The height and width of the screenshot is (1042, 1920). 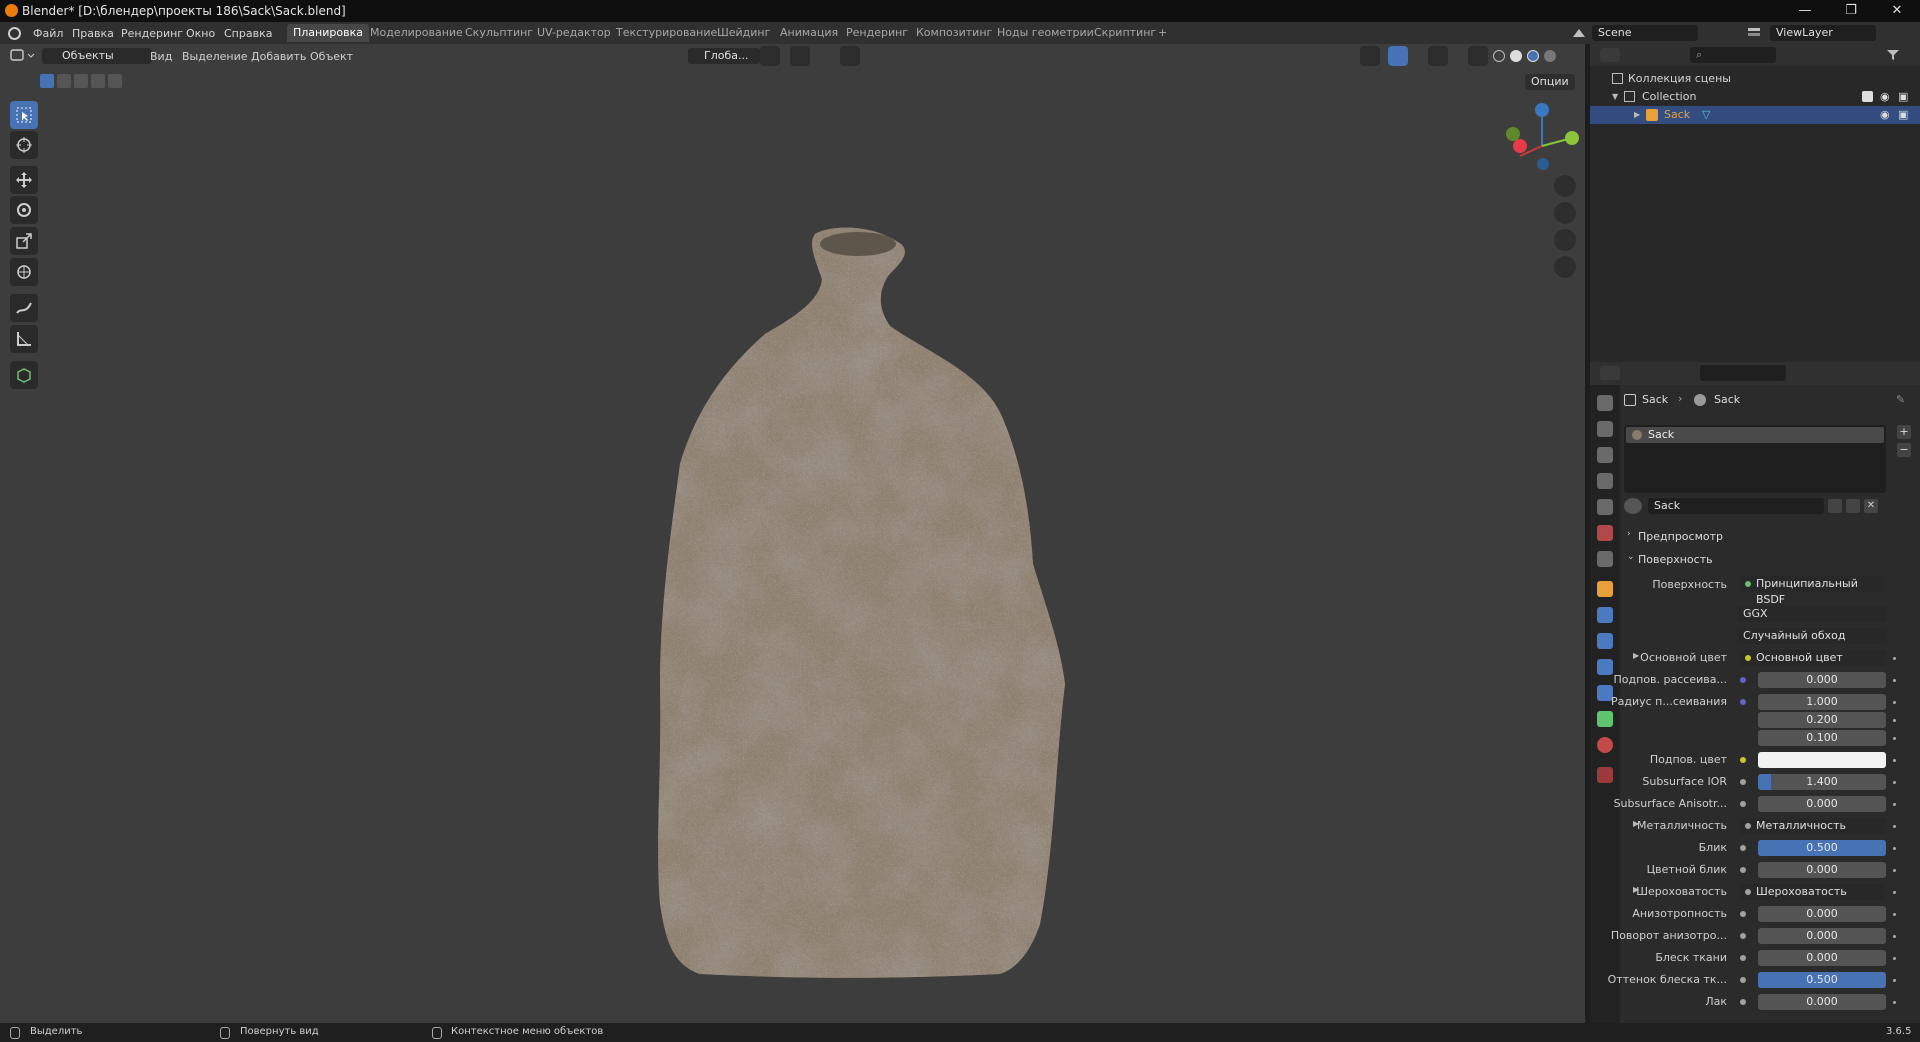 What do you see at coordinates (1822, 782) in the screenshot?
I see `numeric-field: 1.400` at bounding box center [1822, 782].